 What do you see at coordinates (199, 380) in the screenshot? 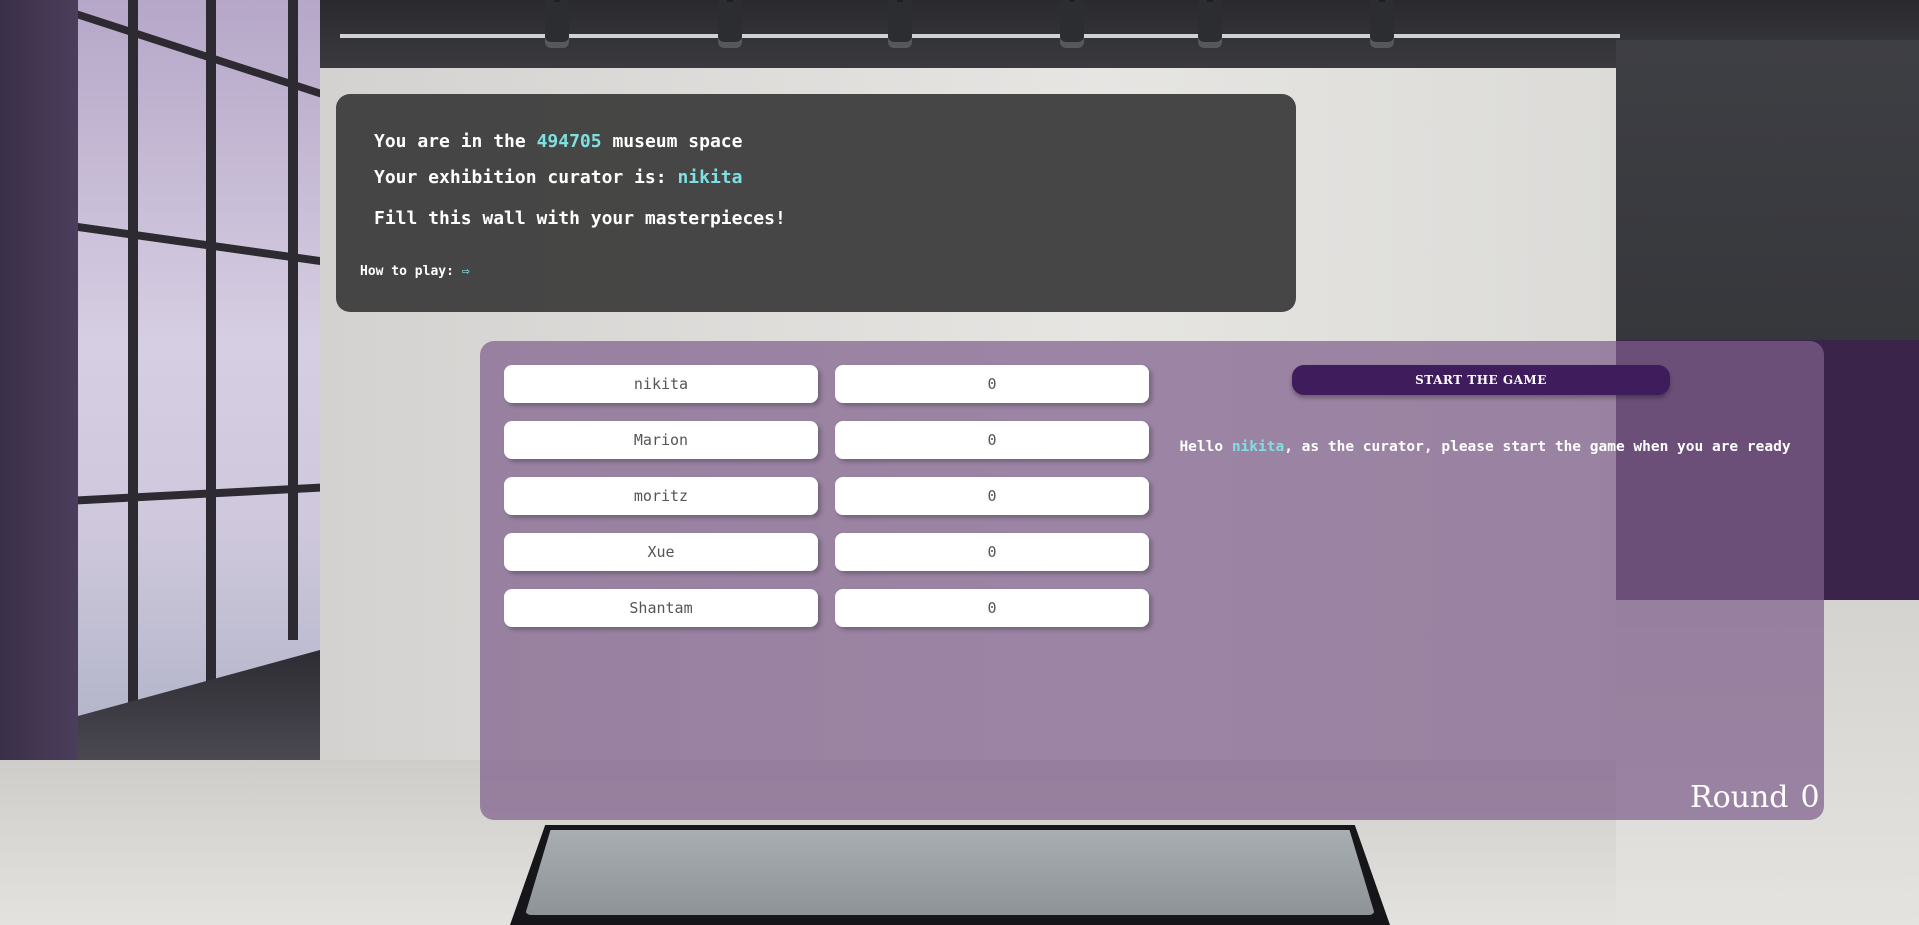
I see `window` at bounding box center [199, 380].